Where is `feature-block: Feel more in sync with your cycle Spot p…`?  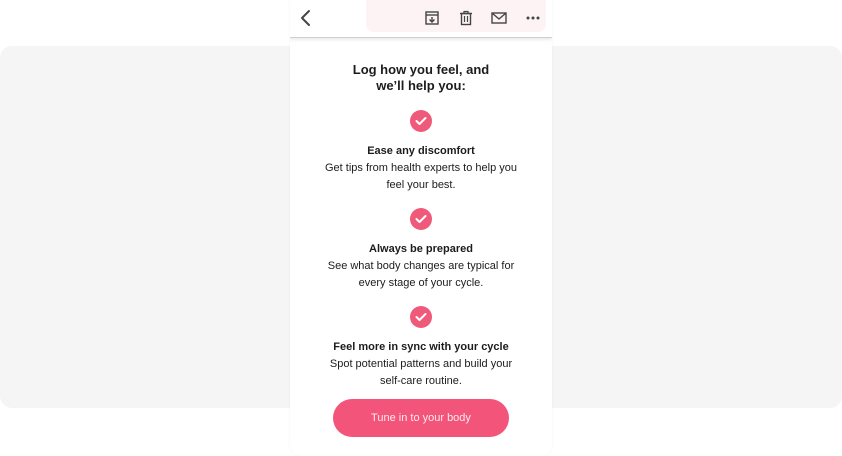
feature-block: Feel more in sync with your cycle Spot p… is located at coordinates (421, 348).